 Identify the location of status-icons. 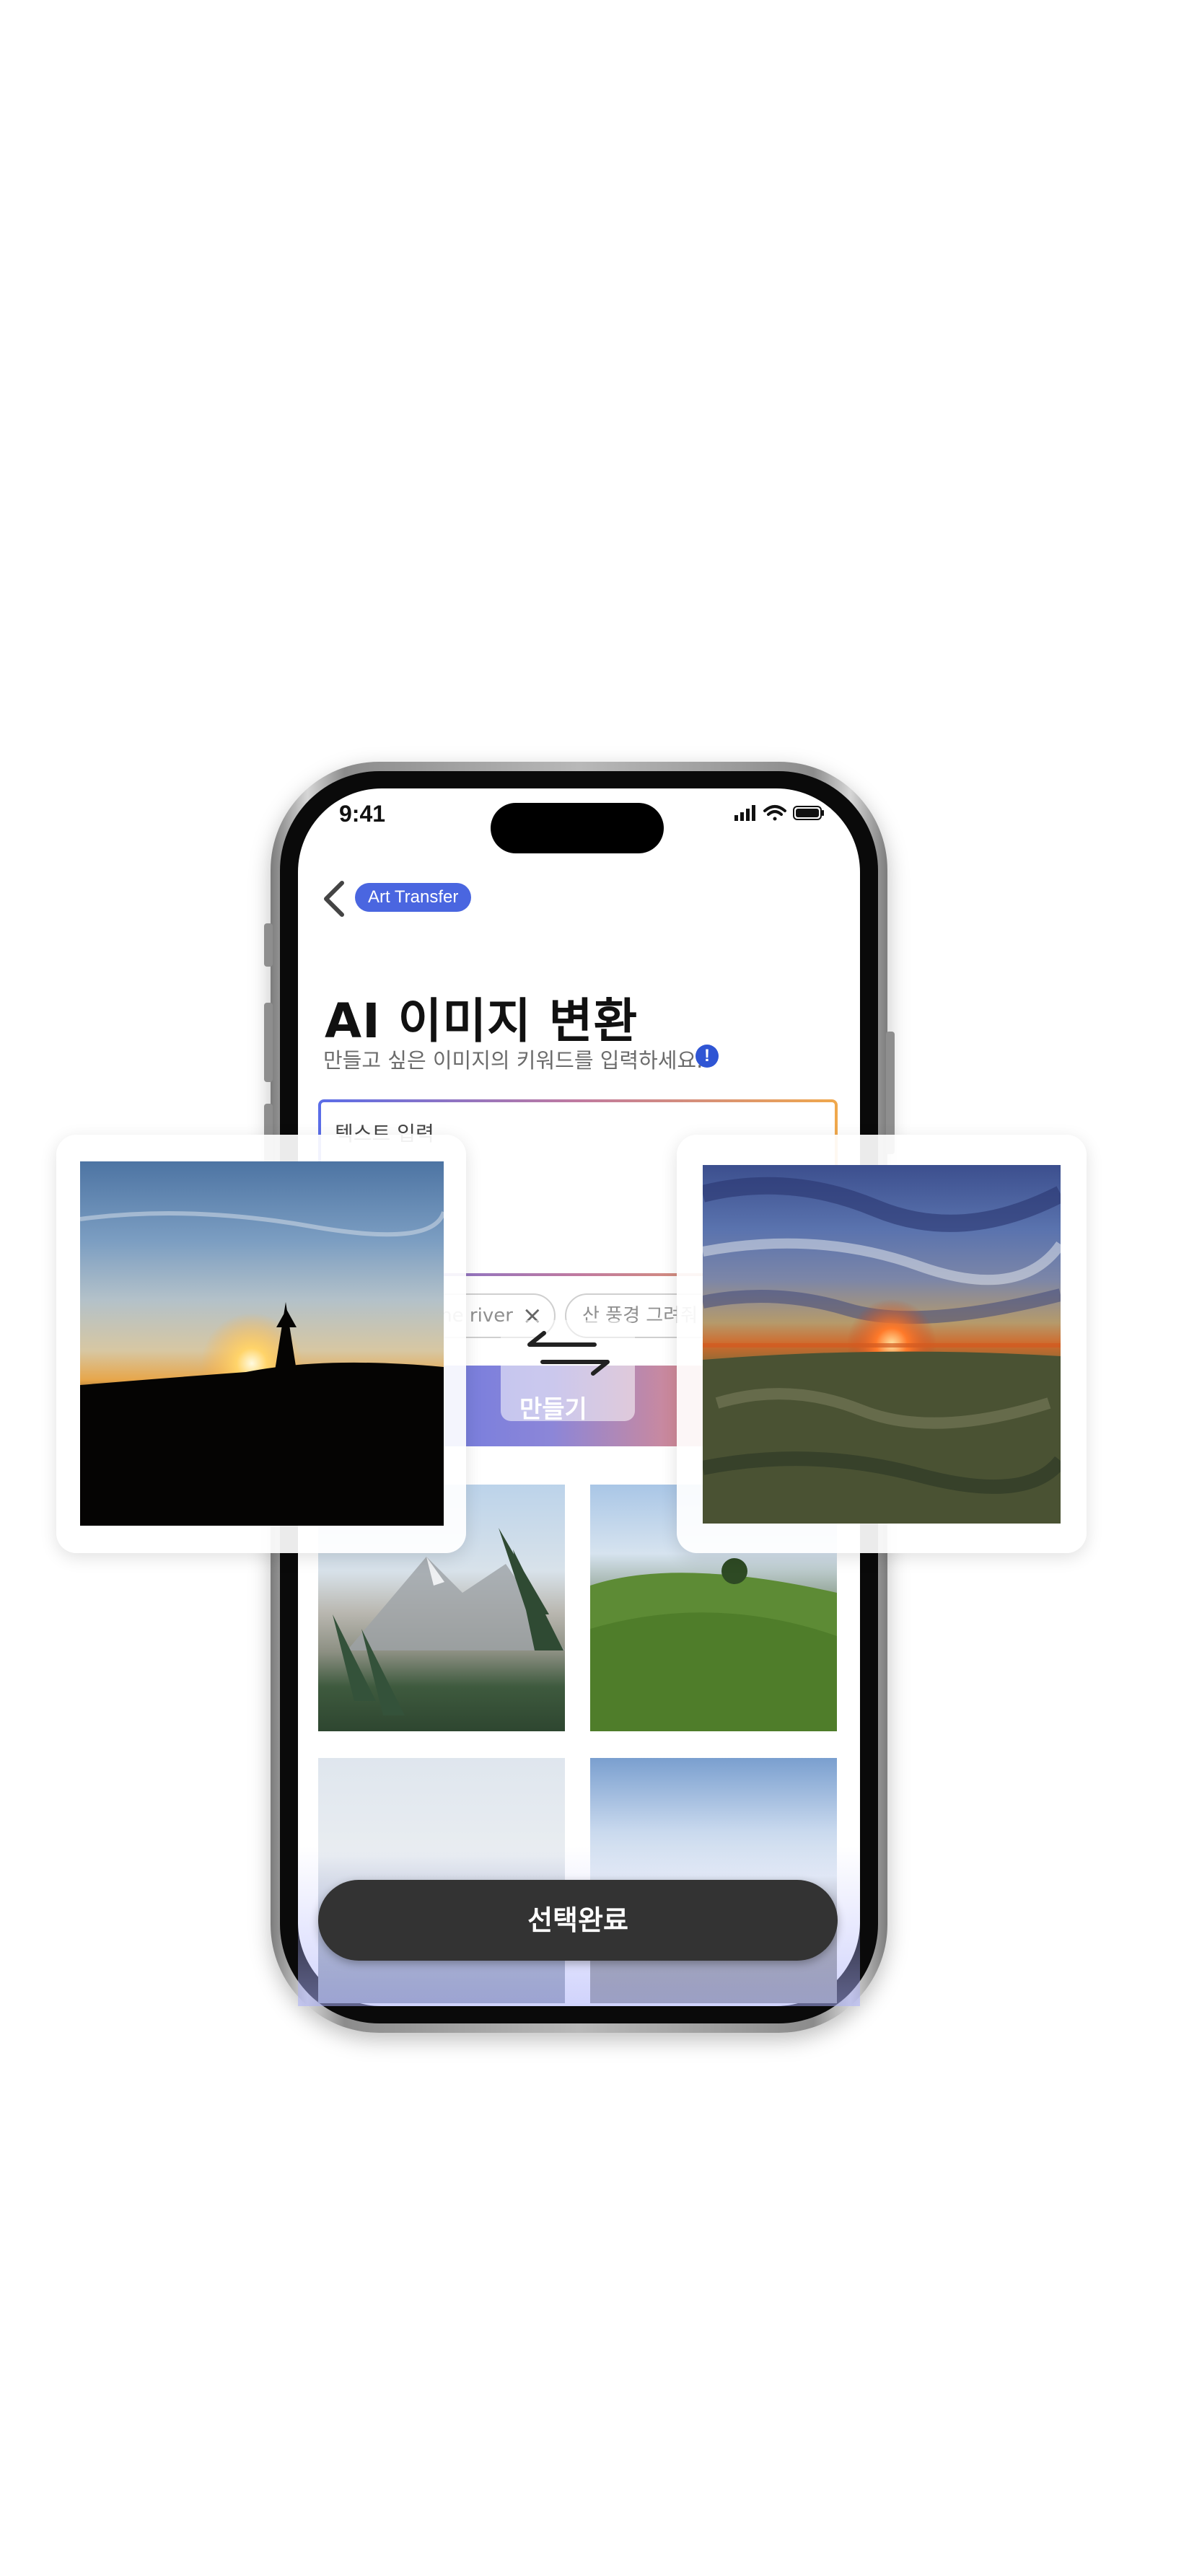
(779, 813).